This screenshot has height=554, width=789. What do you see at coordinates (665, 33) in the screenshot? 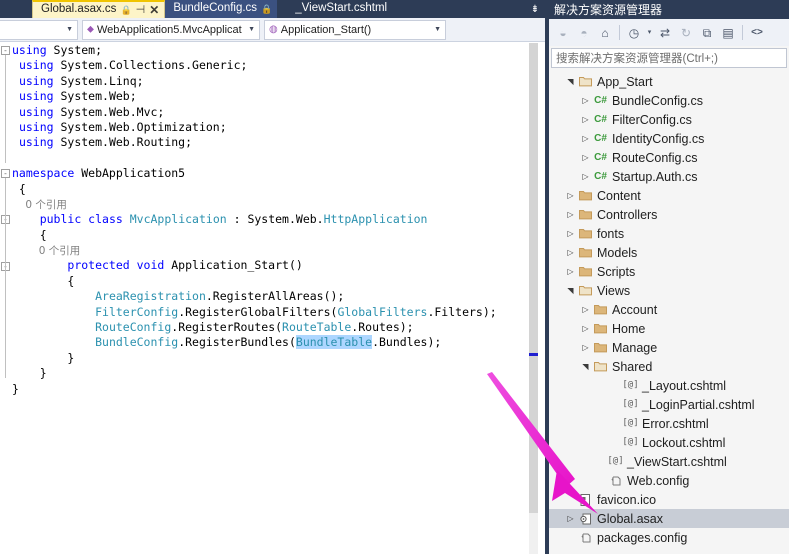
I see `sync-with-active-document-icon: ⇄` at bounding box center [665, 33].